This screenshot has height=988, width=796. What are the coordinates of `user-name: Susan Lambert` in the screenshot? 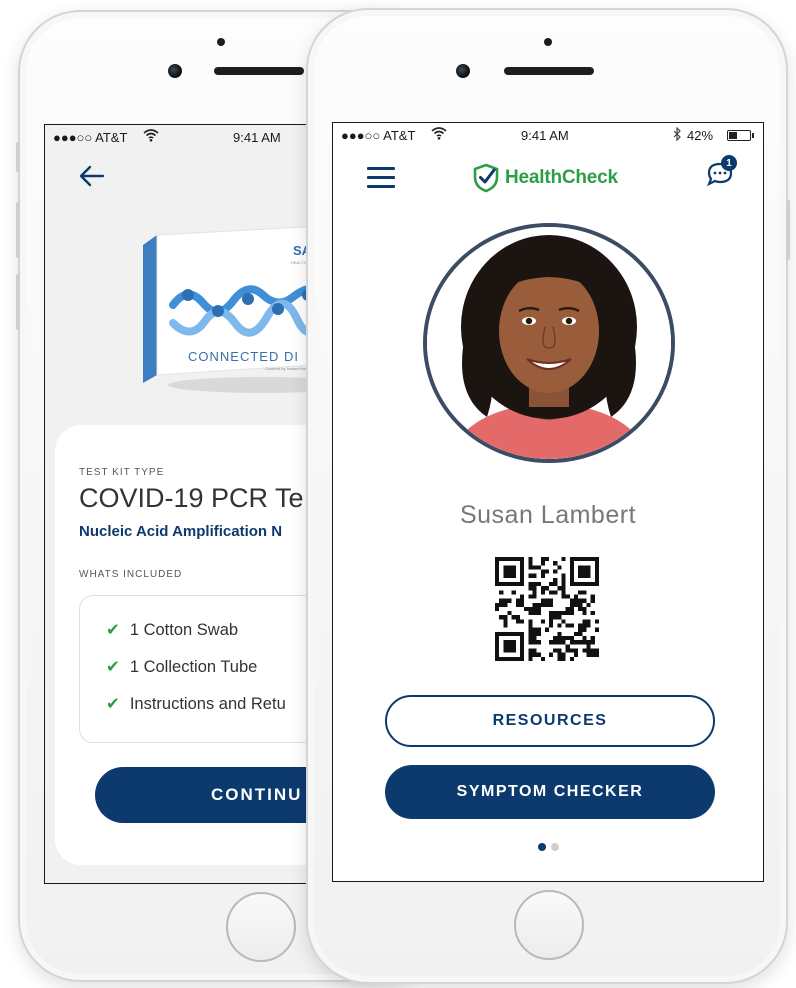 It's located at (548, 515).